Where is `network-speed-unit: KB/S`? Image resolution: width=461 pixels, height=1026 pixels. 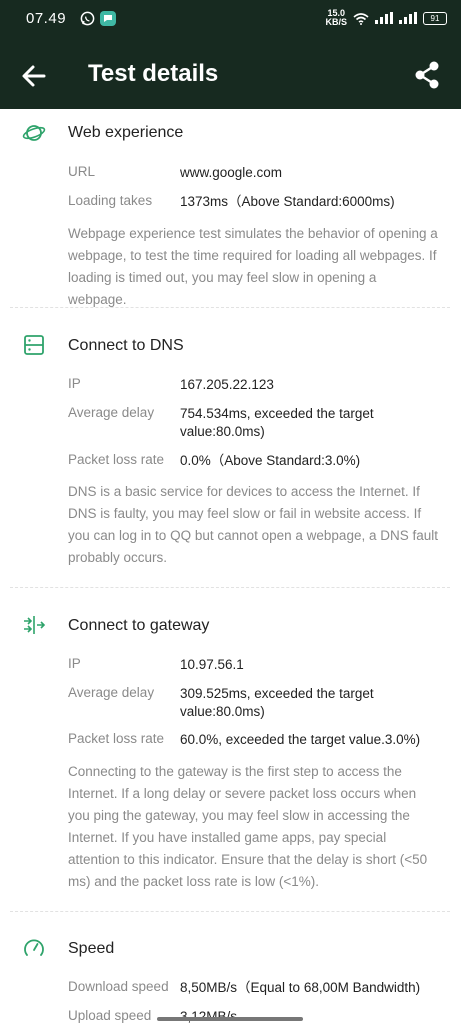
network-speed-unit: KB/S is located at coordinates (336, 22).